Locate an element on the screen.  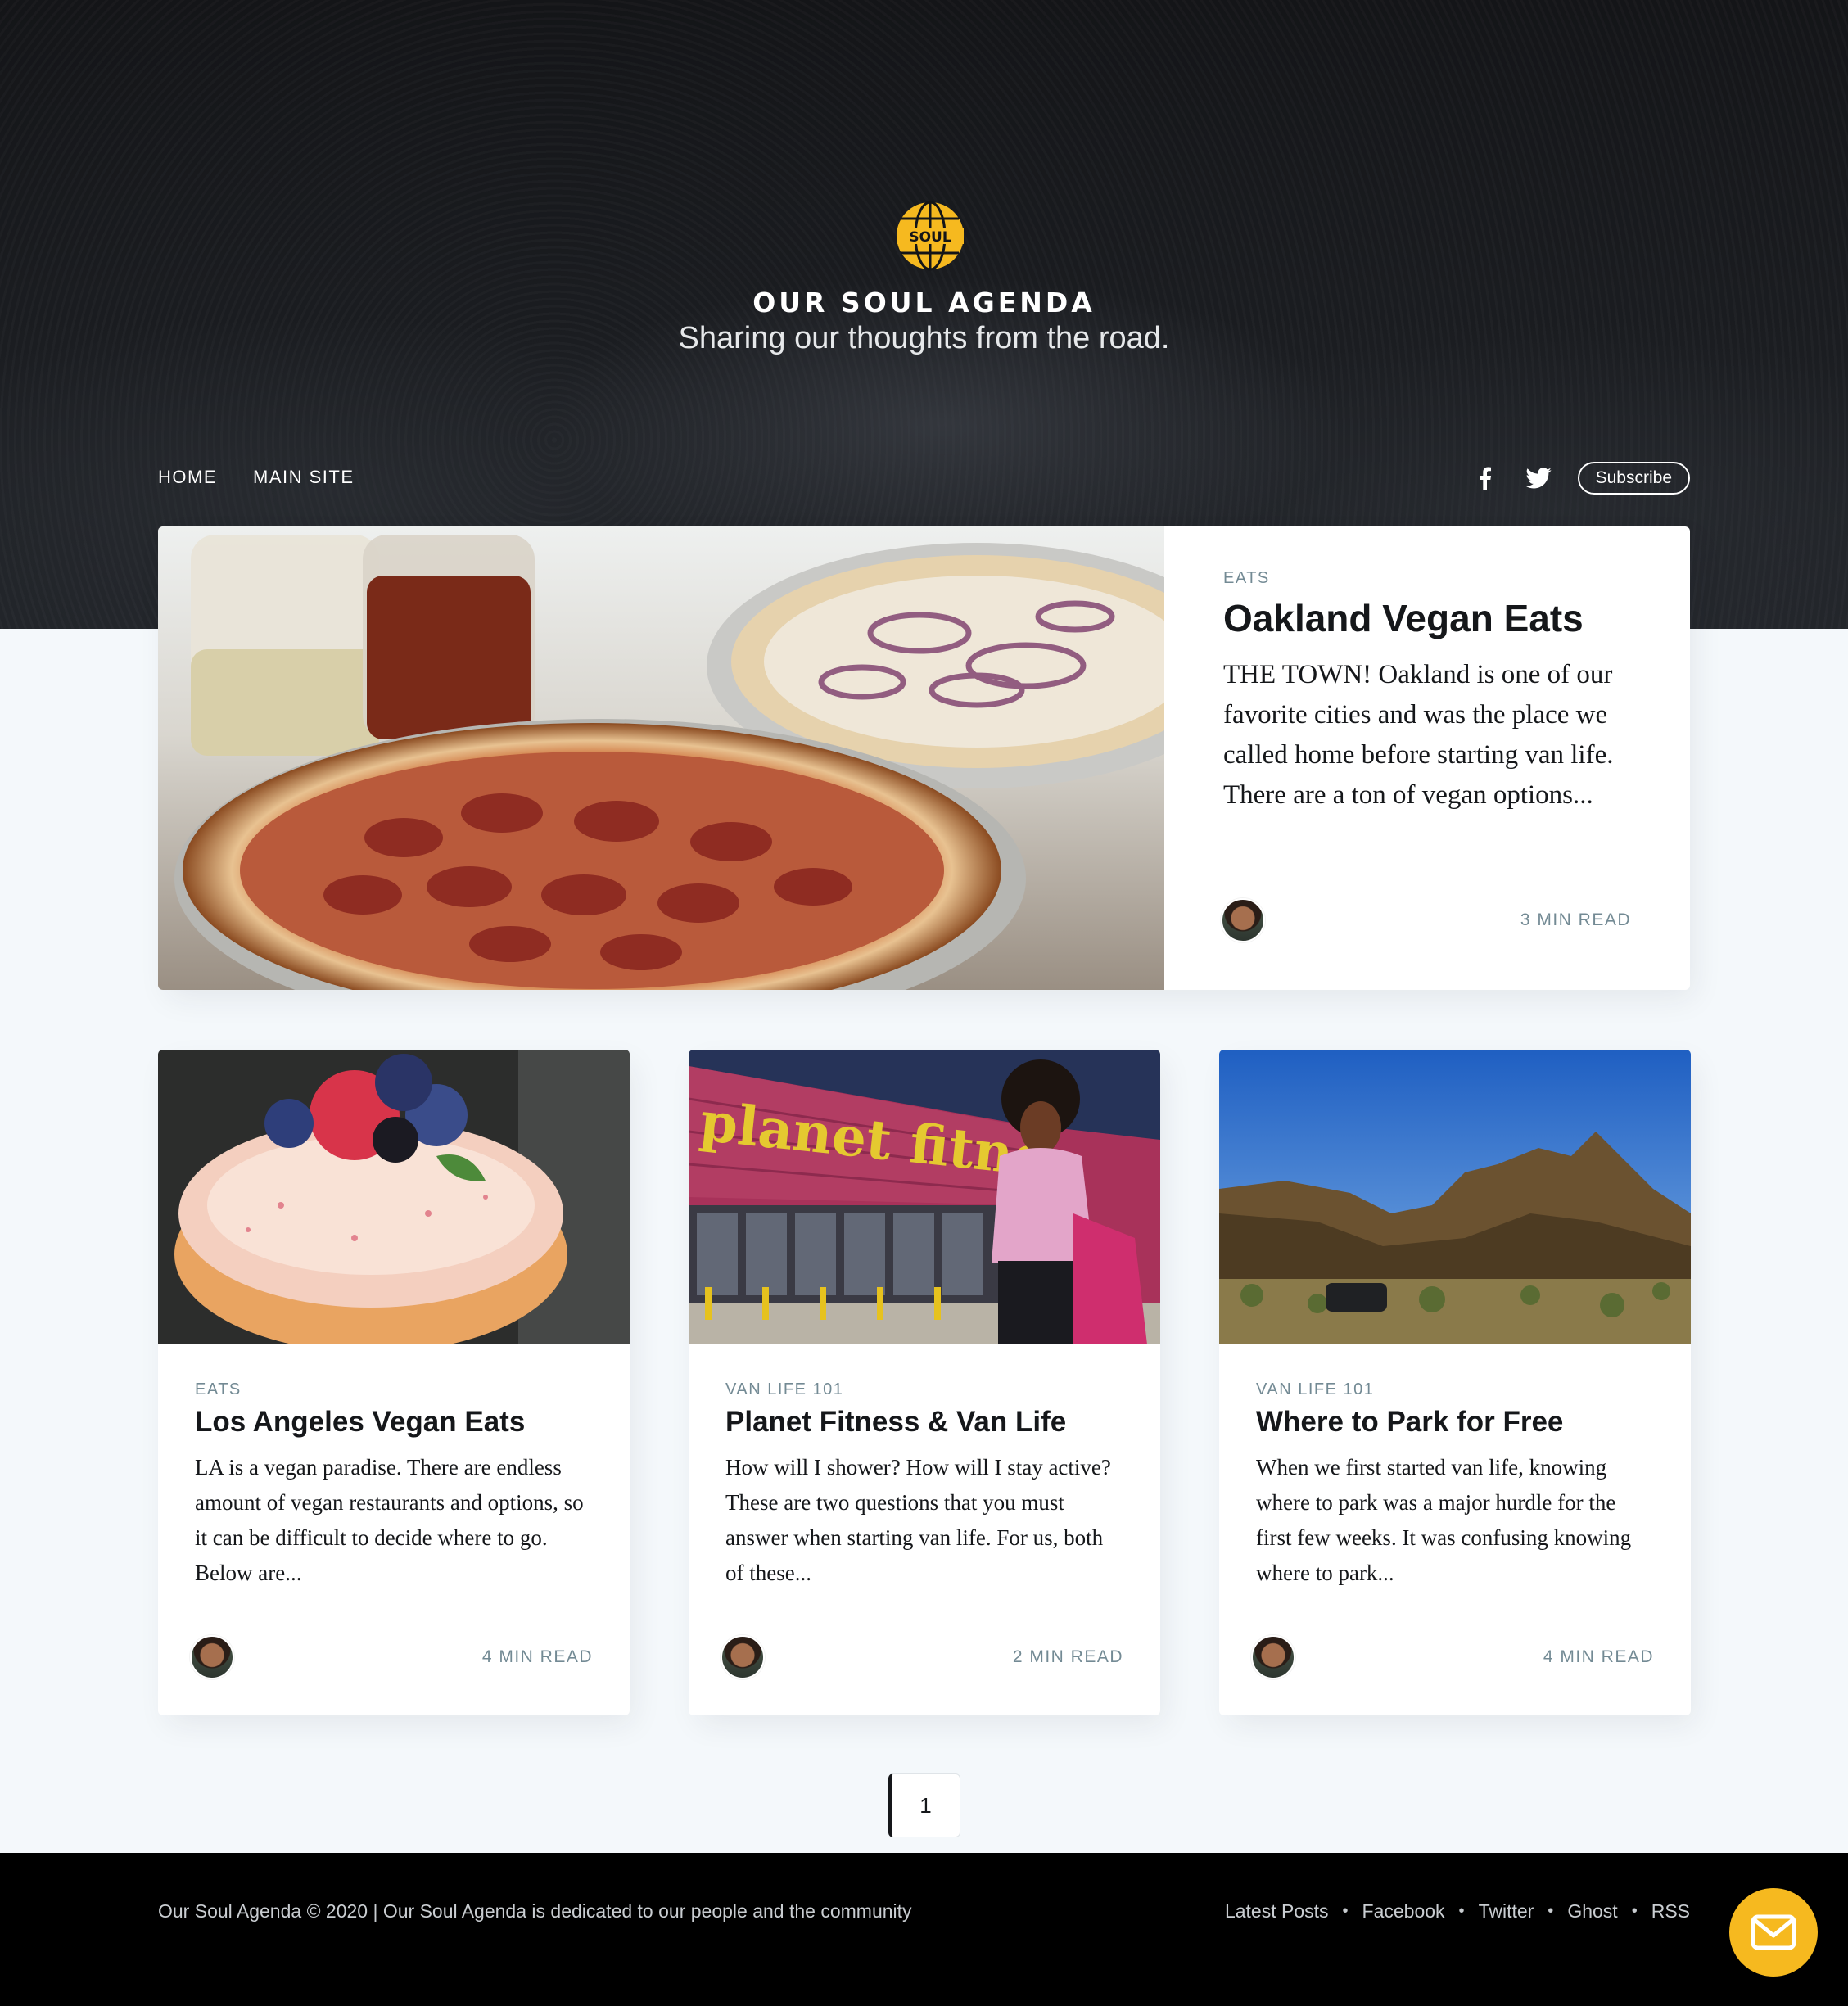
logo-text: SOUL is located at coordinates (930, 237).